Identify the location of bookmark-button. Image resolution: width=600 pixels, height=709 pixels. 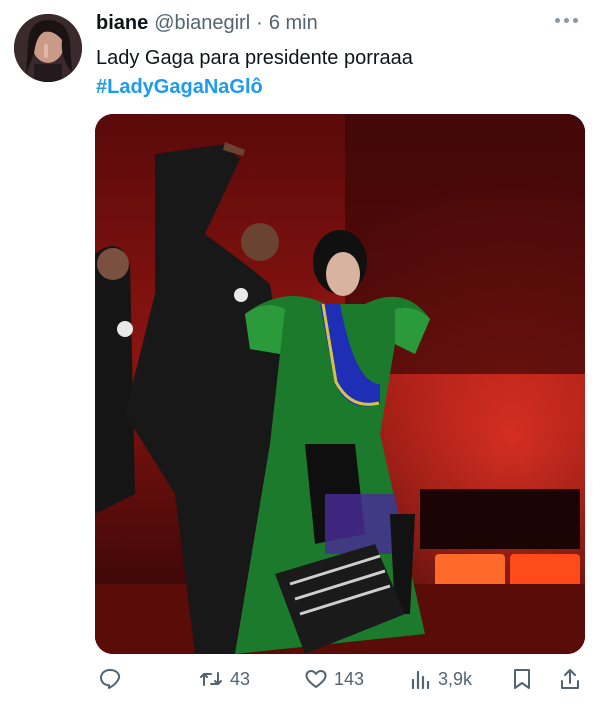
(522, 679).